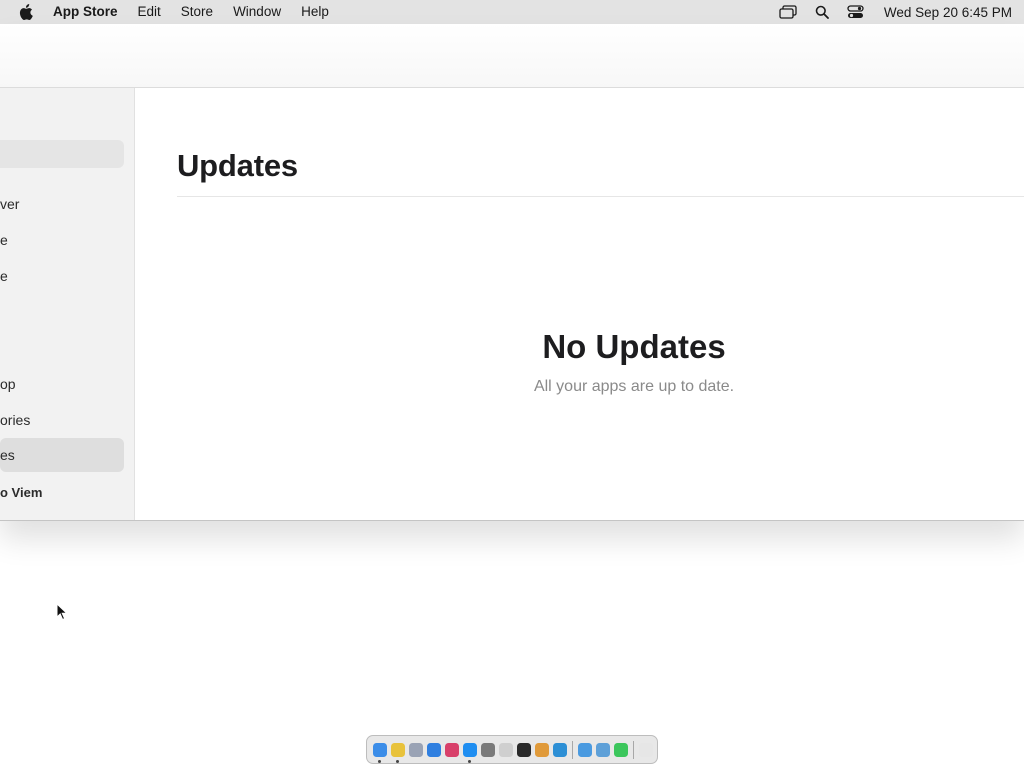  What do you see at coordinates (524, 749) in the screenshot?
I see `terminal-icon` at bounding box center [524, 749].